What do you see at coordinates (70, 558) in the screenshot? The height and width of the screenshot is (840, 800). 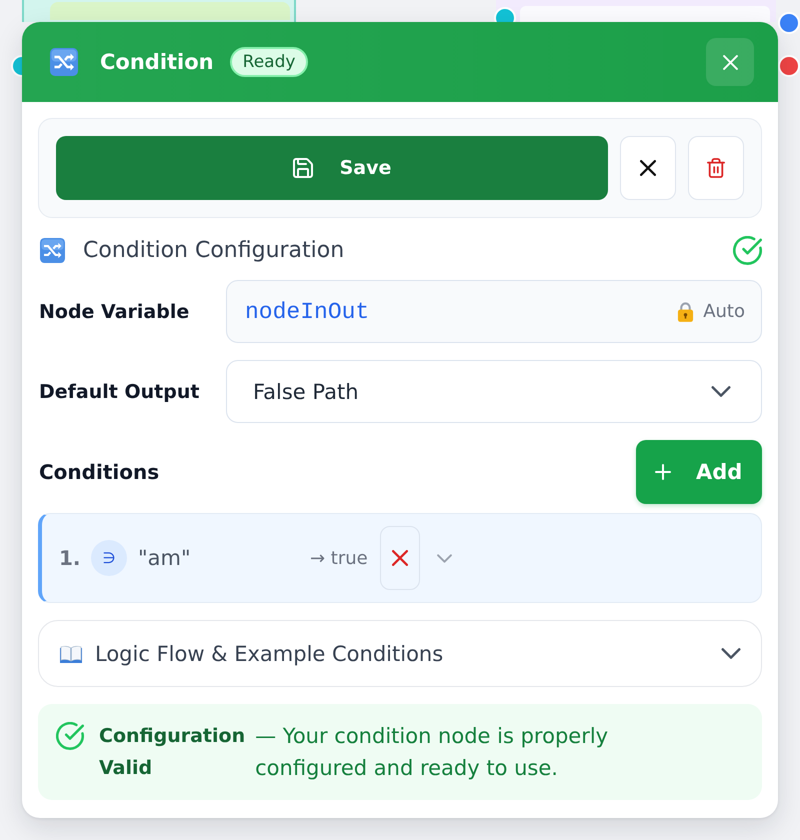 I see `condition-number: 1.` at bounding box center [70, 558].